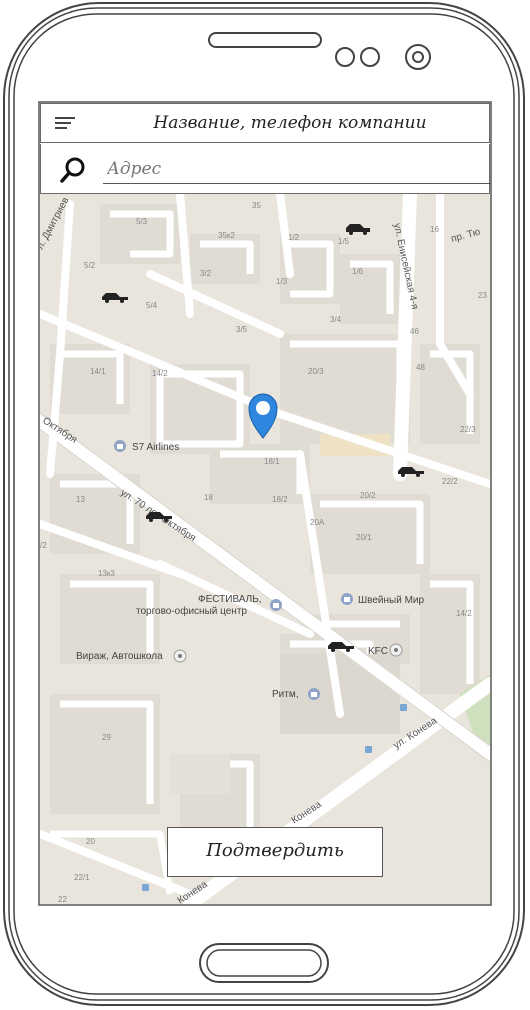 Image resolution: width=530 pixels, height=1010 pixels. I want to click on house-number: 13, so click(80, 499).